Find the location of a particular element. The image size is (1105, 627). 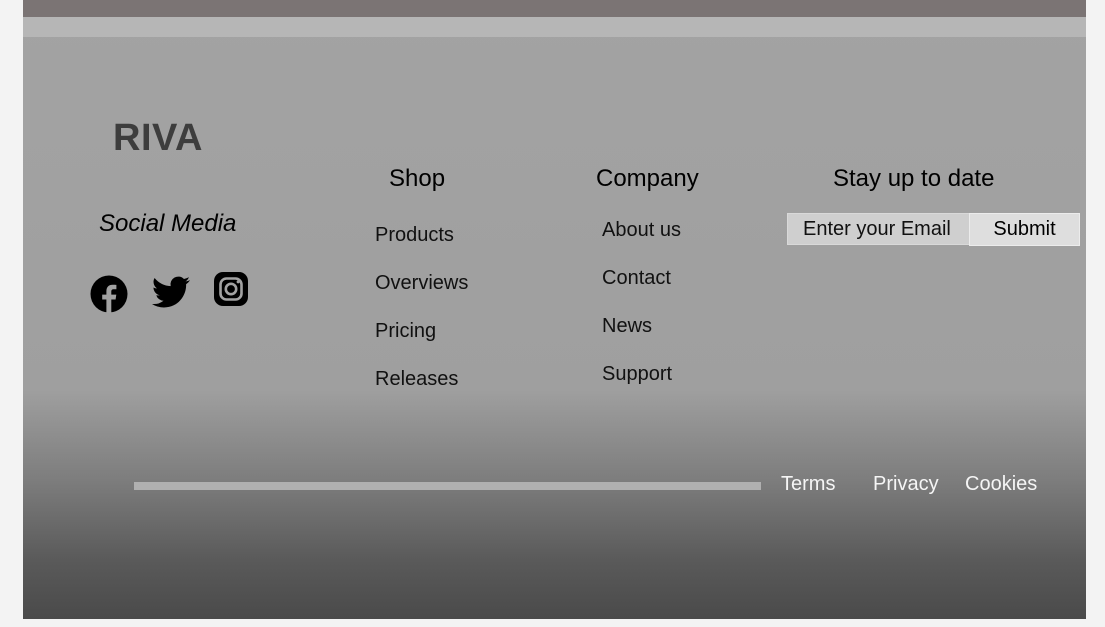

shop-heading: Shop is located at coordinates (417, 178).